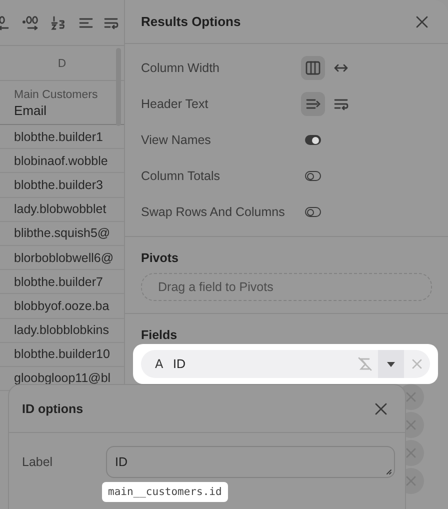 This screenshot has width=448, height=509. Describe the element at coordinates (176, 140) in the screenshot. I see `setting-label: View Names` at that location.